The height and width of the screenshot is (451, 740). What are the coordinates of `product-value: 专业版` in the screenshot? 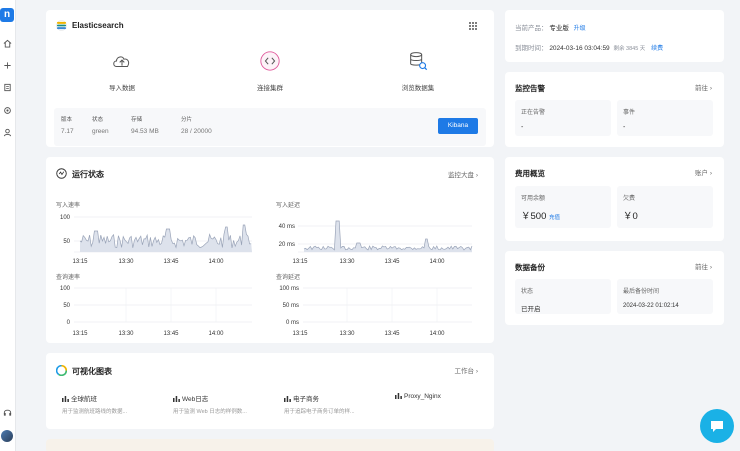 It's located at (559, 28).